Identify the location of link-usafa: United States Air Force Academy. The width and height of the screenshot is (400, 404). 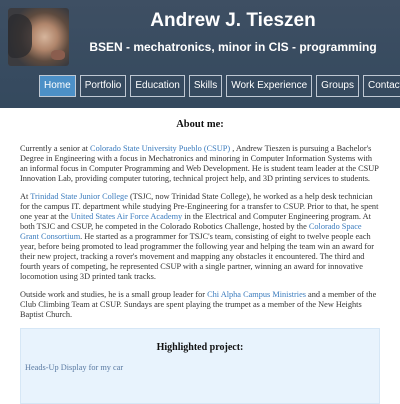
(127, 216).